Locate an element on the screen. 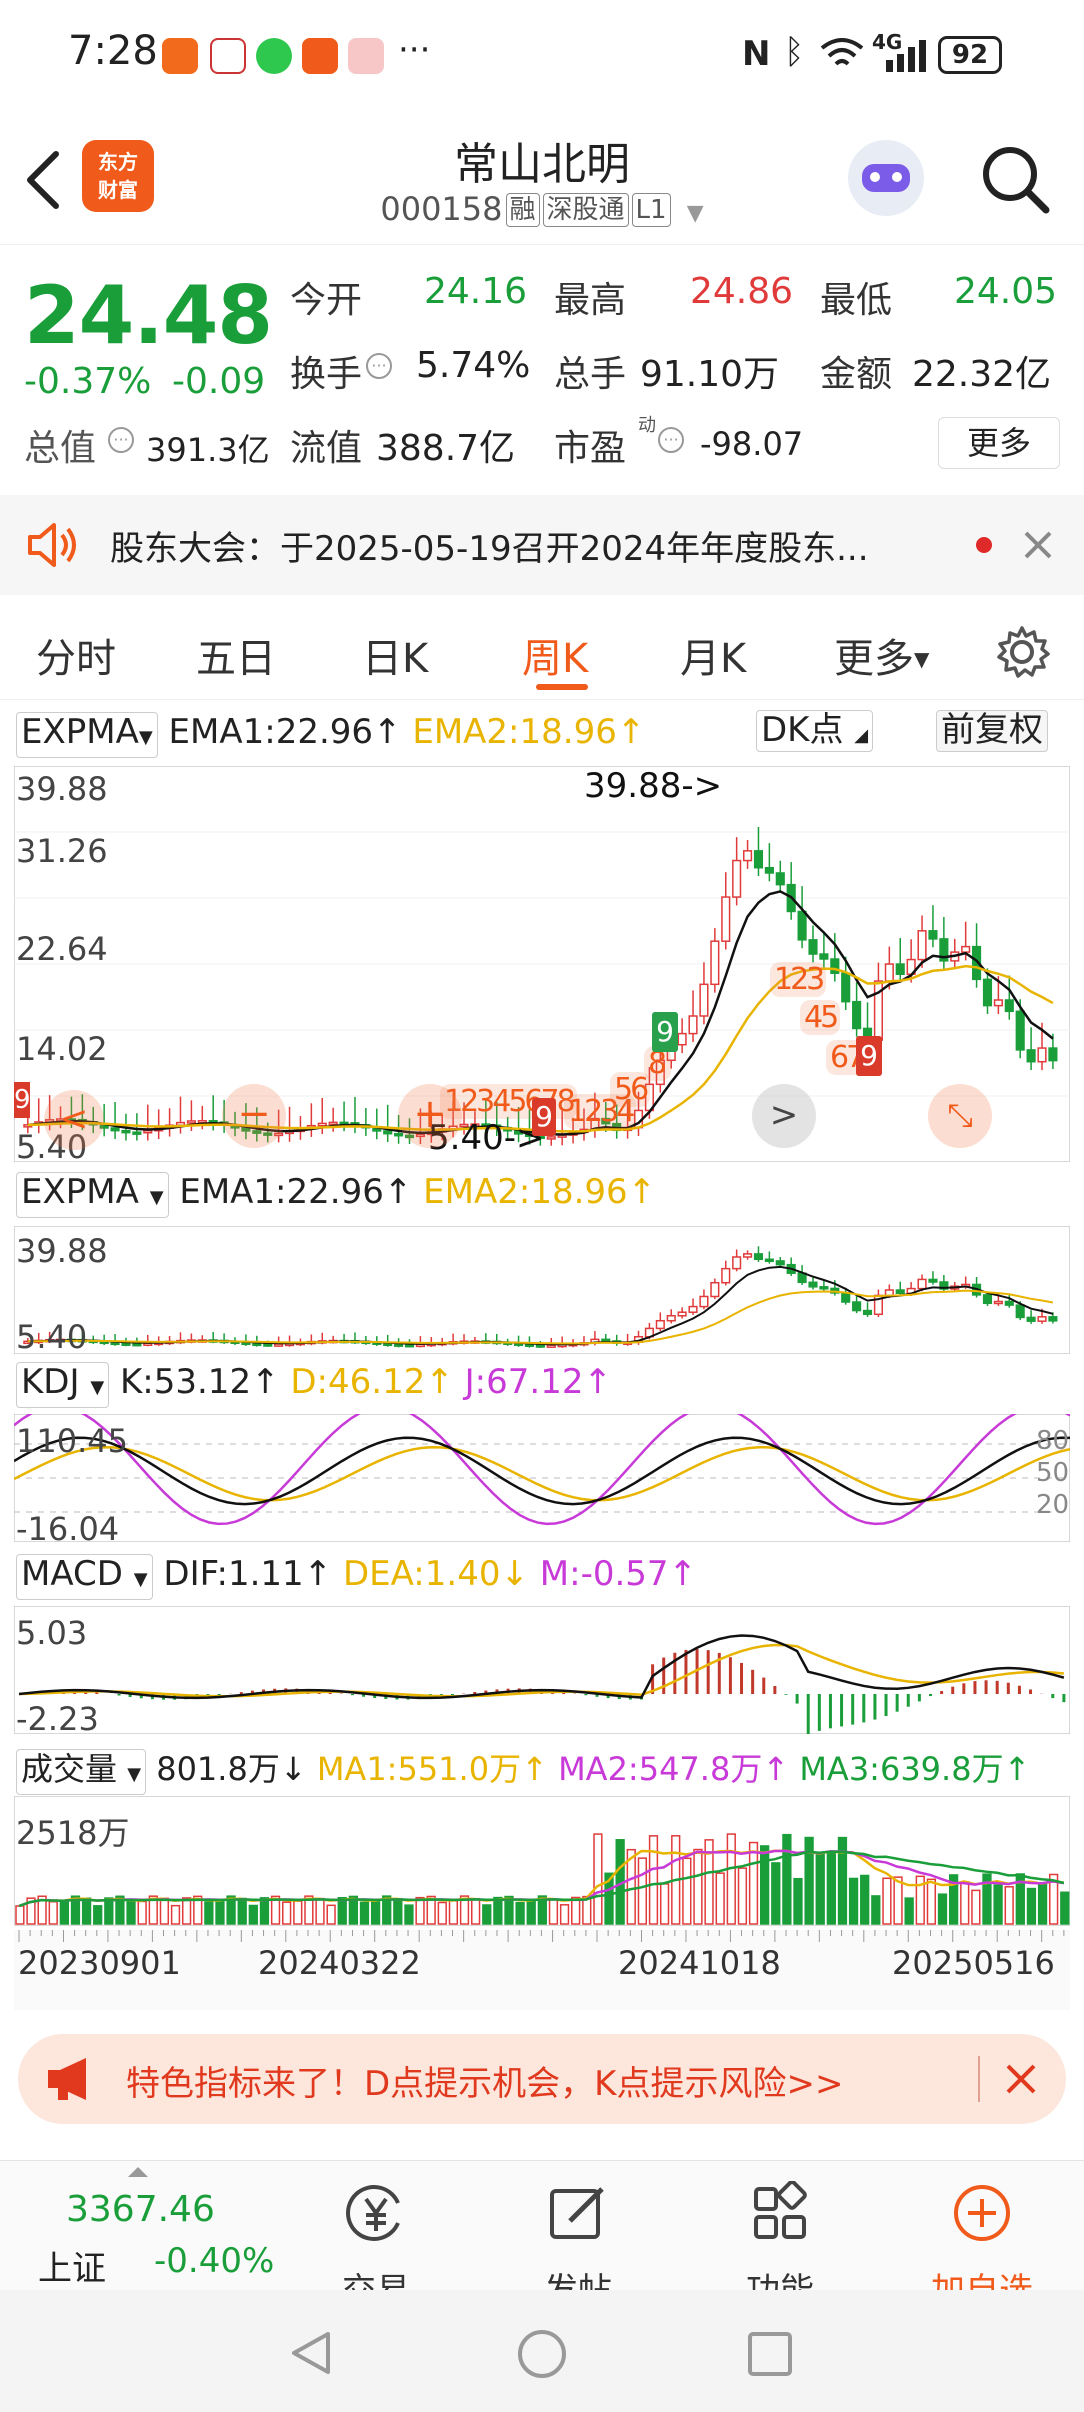 This screenshot has width=1084, height=2412. tab-daily-k: 日K is located at coordinates (395, 655).